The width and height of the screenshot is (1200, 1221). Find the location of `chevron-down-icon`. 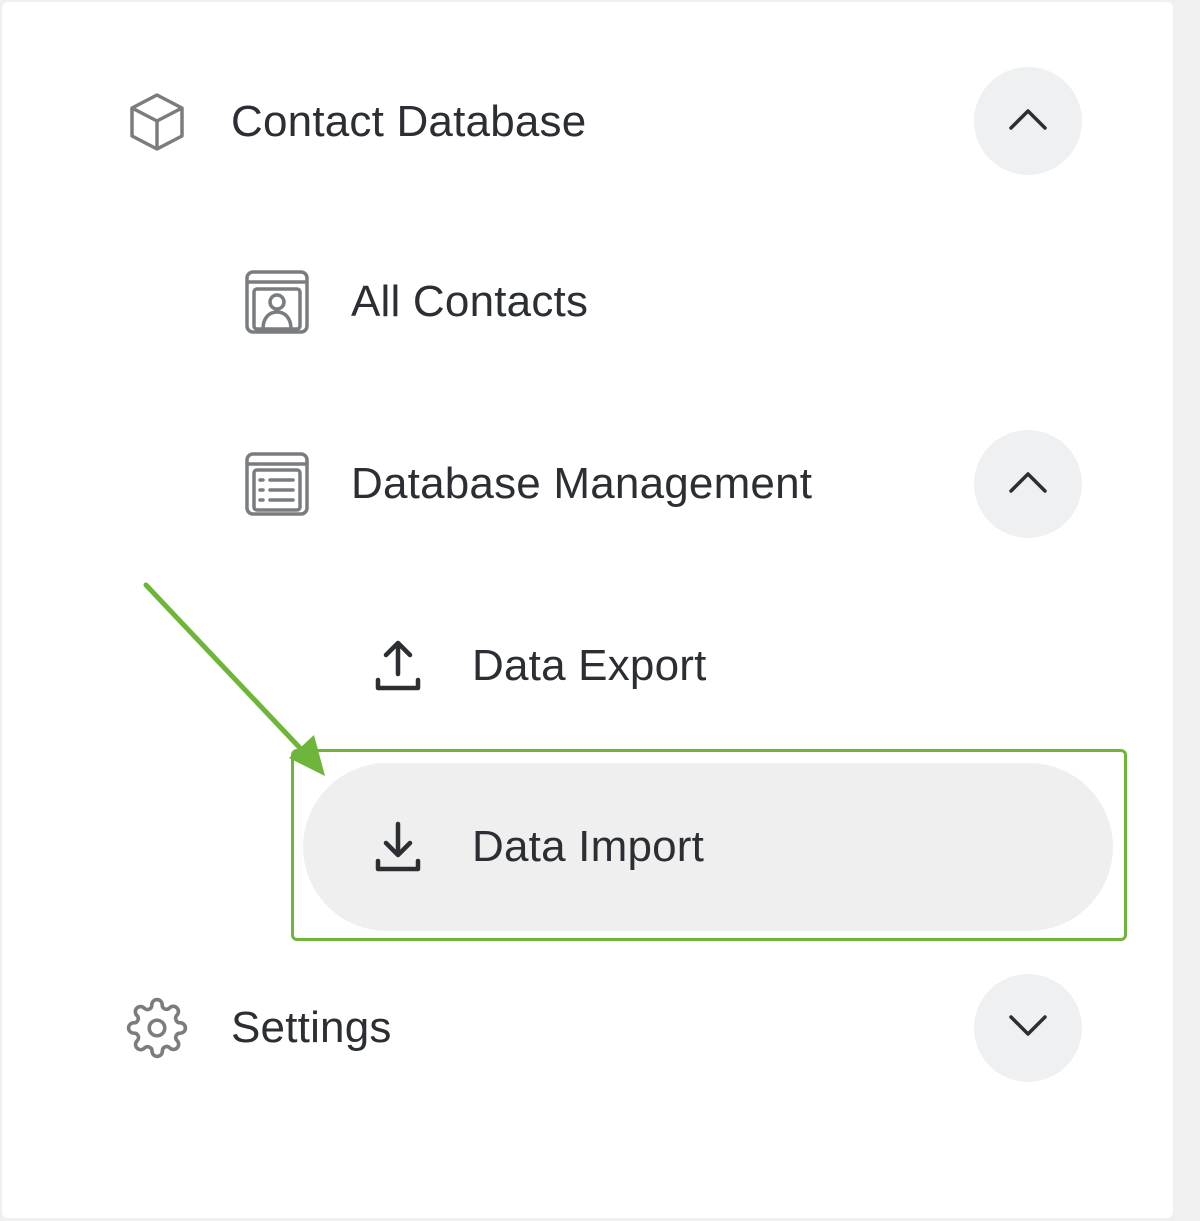

chevron-down-icon is located at coordinates (1028, 1028).